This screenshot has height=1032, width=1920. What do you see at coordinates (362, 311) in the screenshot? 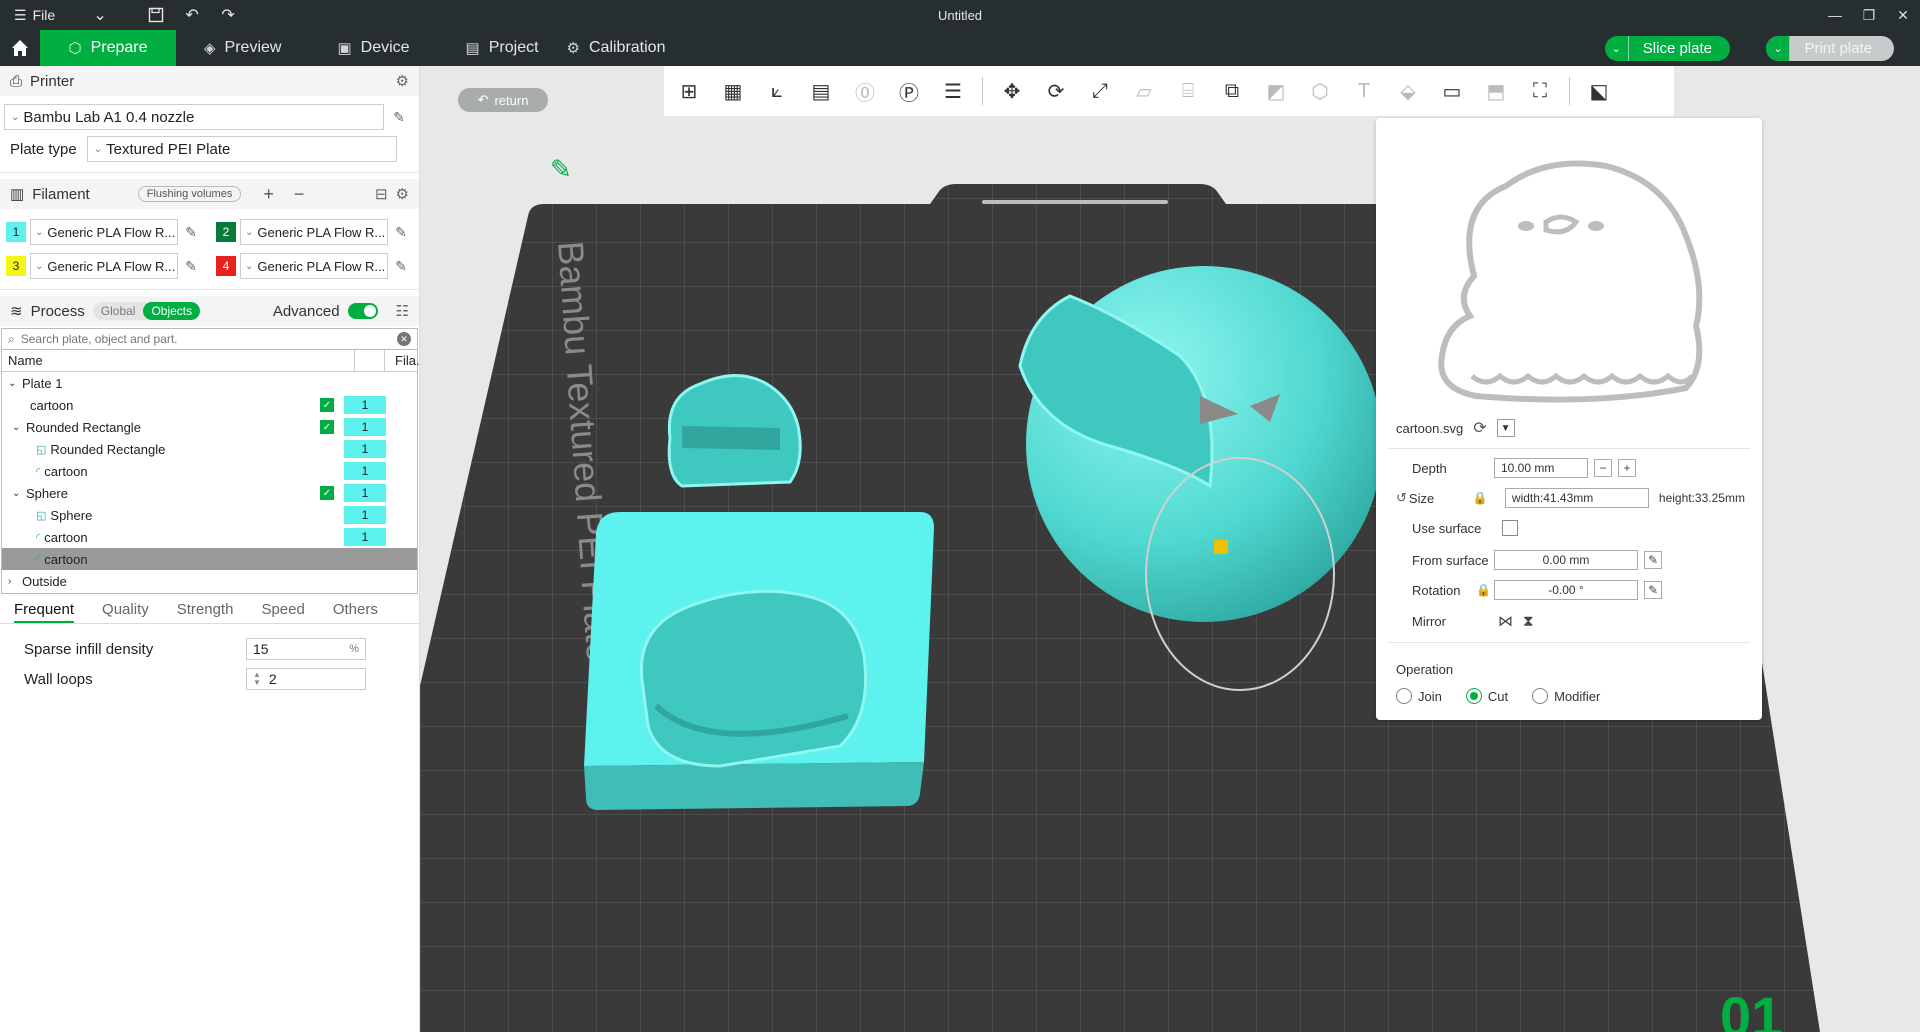
I see `advanced-toggle` at bounding box center [362, 311].